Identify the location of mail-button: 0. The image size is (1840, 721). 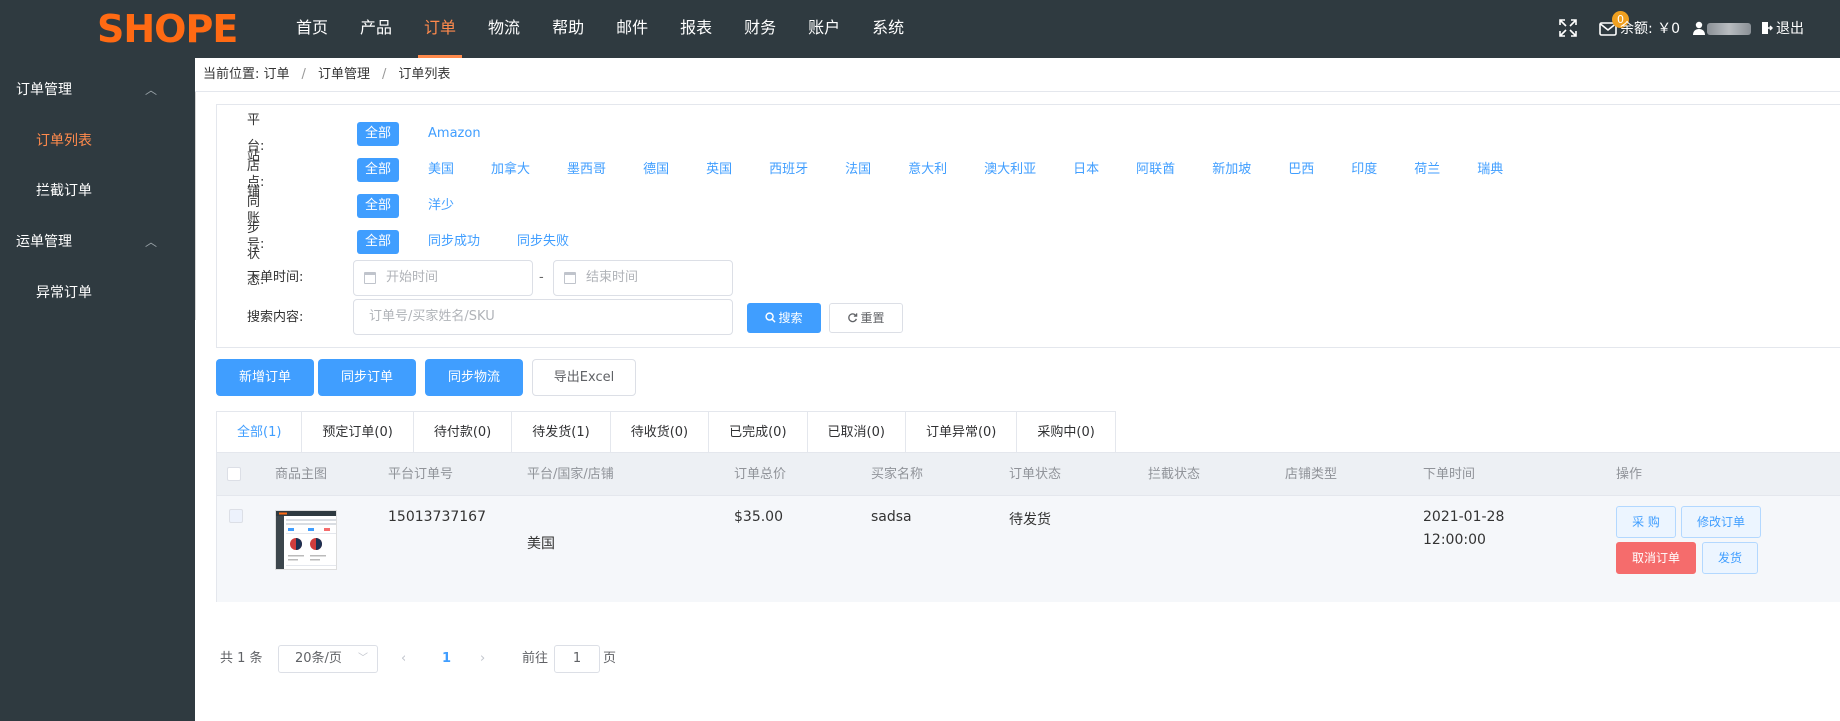
(1614, 24).